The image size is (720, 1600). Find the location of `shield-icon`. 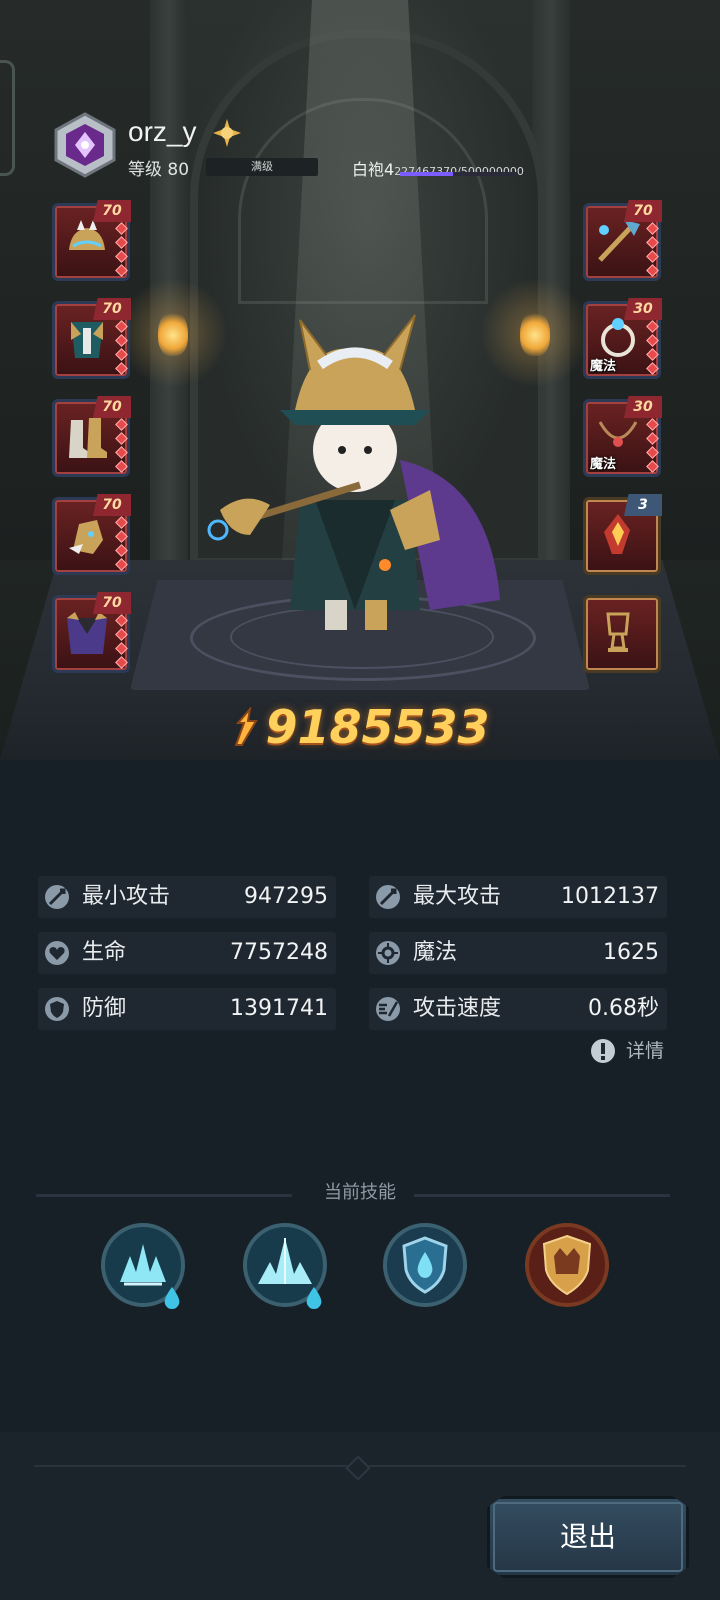

shield-icon is located at coordinates (57, 1009).